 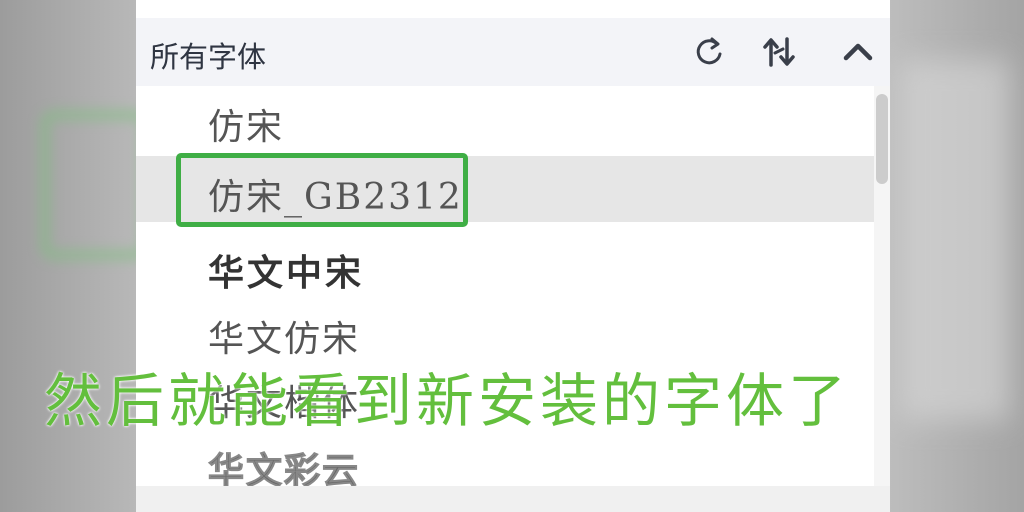 What do you see at coordinates (858, 52) in the screenshot?
I see `chevron-up-icon` at bounding box center [858, 52].